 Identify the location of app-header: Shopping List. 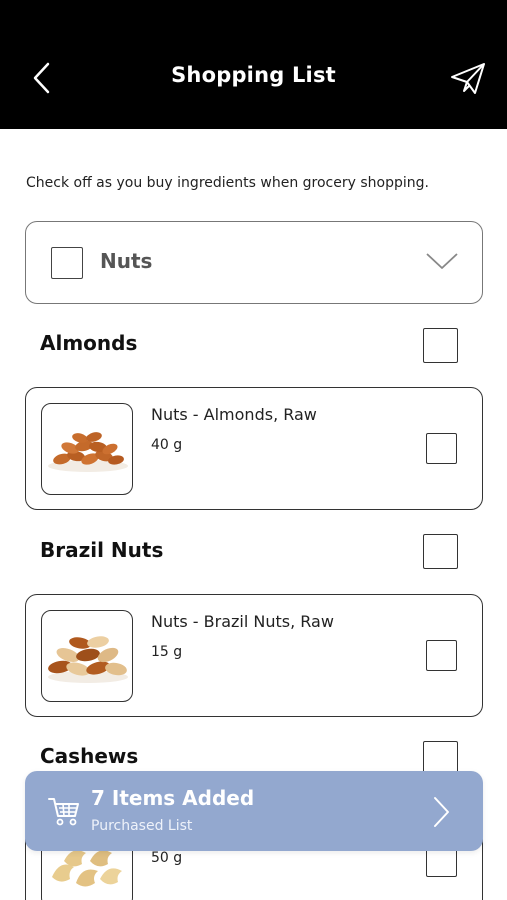
(253, 64).